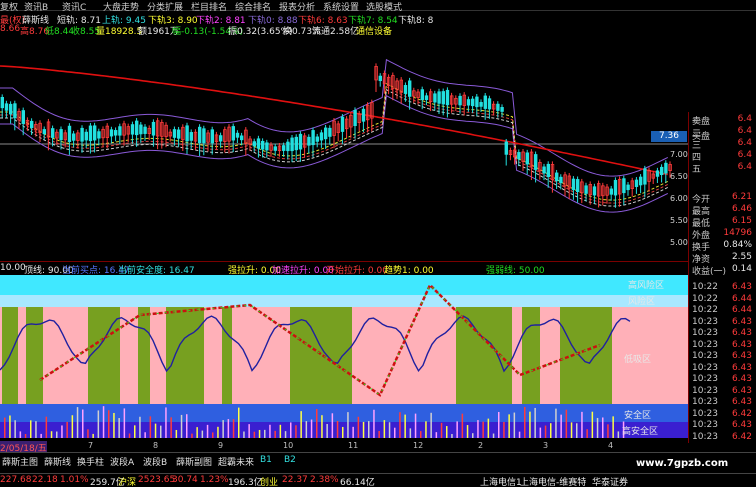 The image size is (756, 487). Describe the element at coordinates (57, 461) in the screenshot. I see `tab-indicator-1: 薛斯线` at that location.